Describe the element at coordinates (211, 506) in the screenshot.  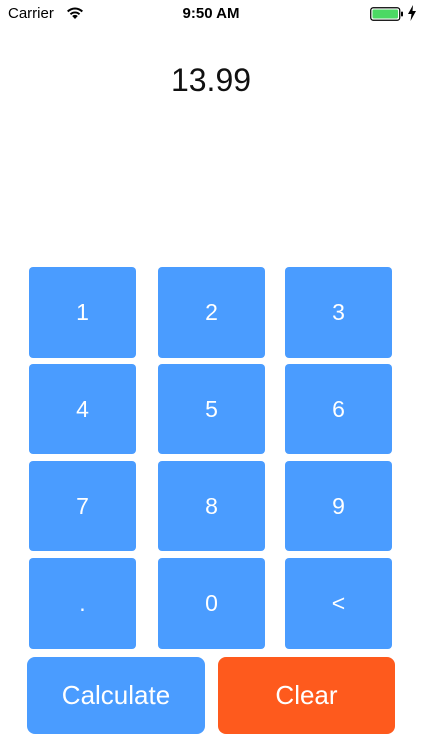
I see `key-8: 8` at that location.